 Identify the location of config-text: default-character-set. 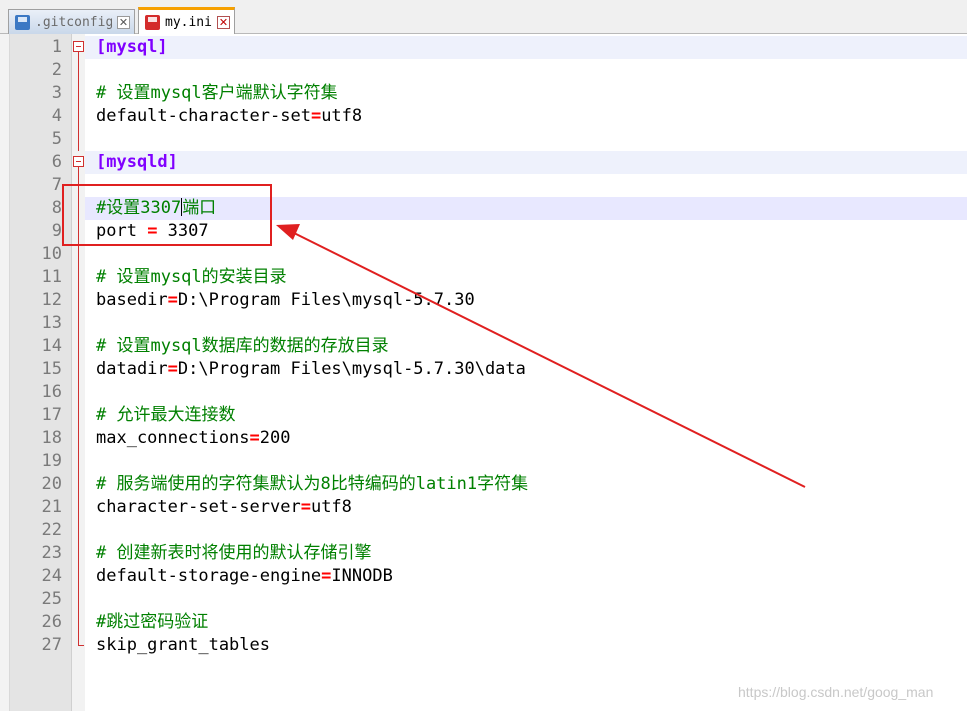
(203, 116).